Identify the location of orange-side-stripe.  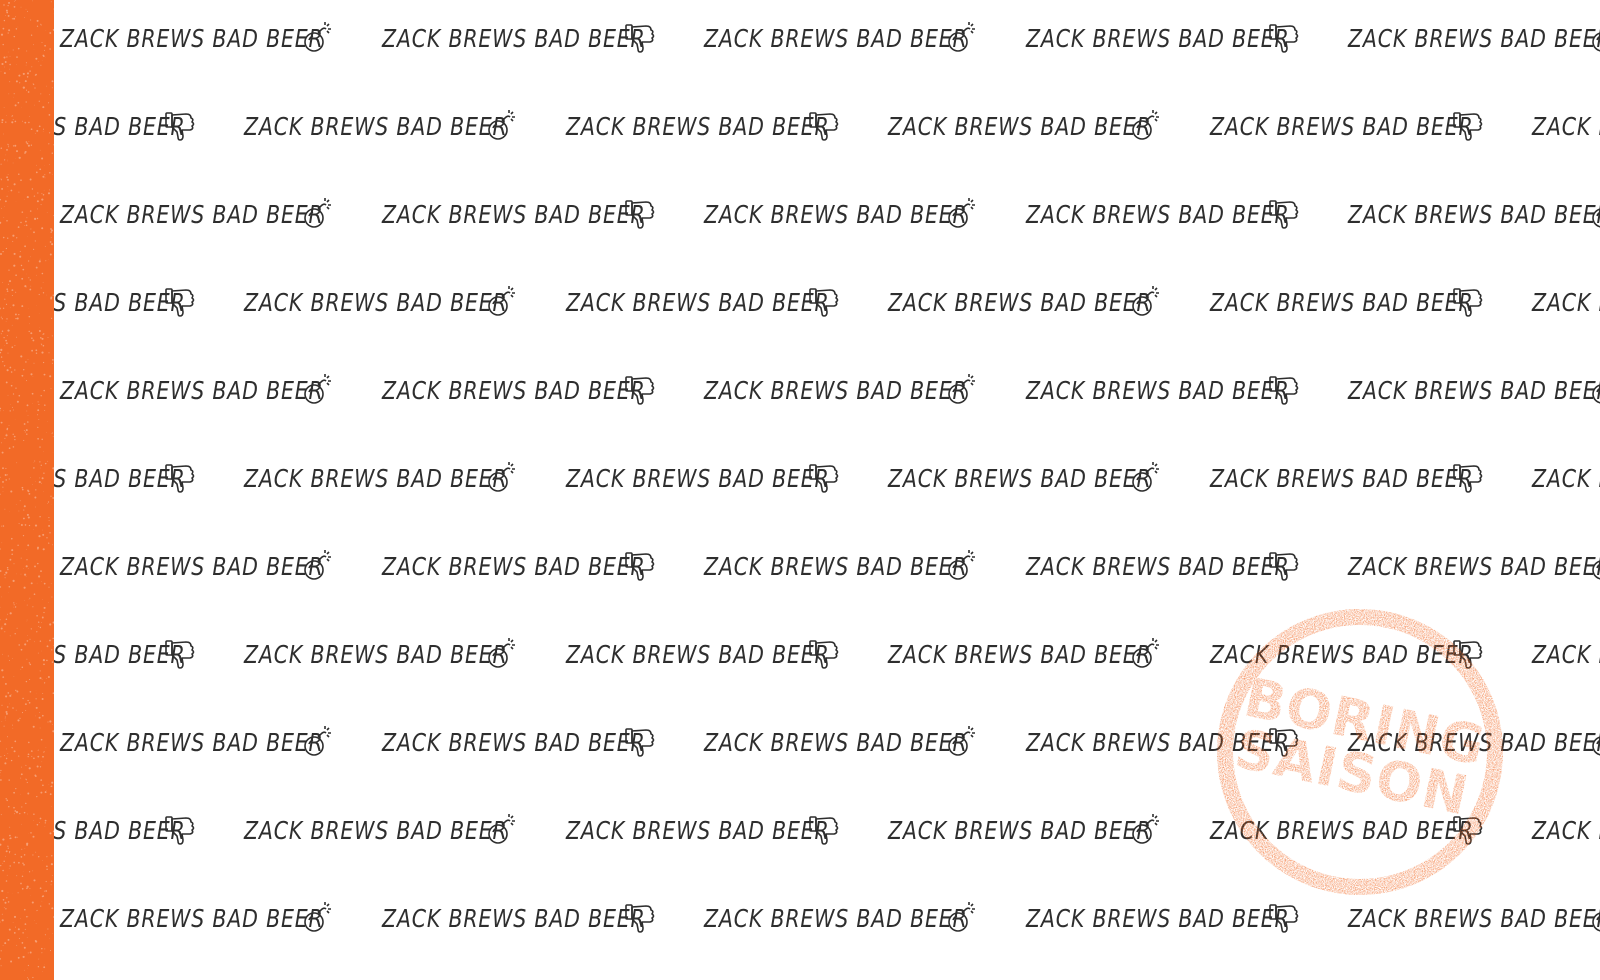
(27, 490).